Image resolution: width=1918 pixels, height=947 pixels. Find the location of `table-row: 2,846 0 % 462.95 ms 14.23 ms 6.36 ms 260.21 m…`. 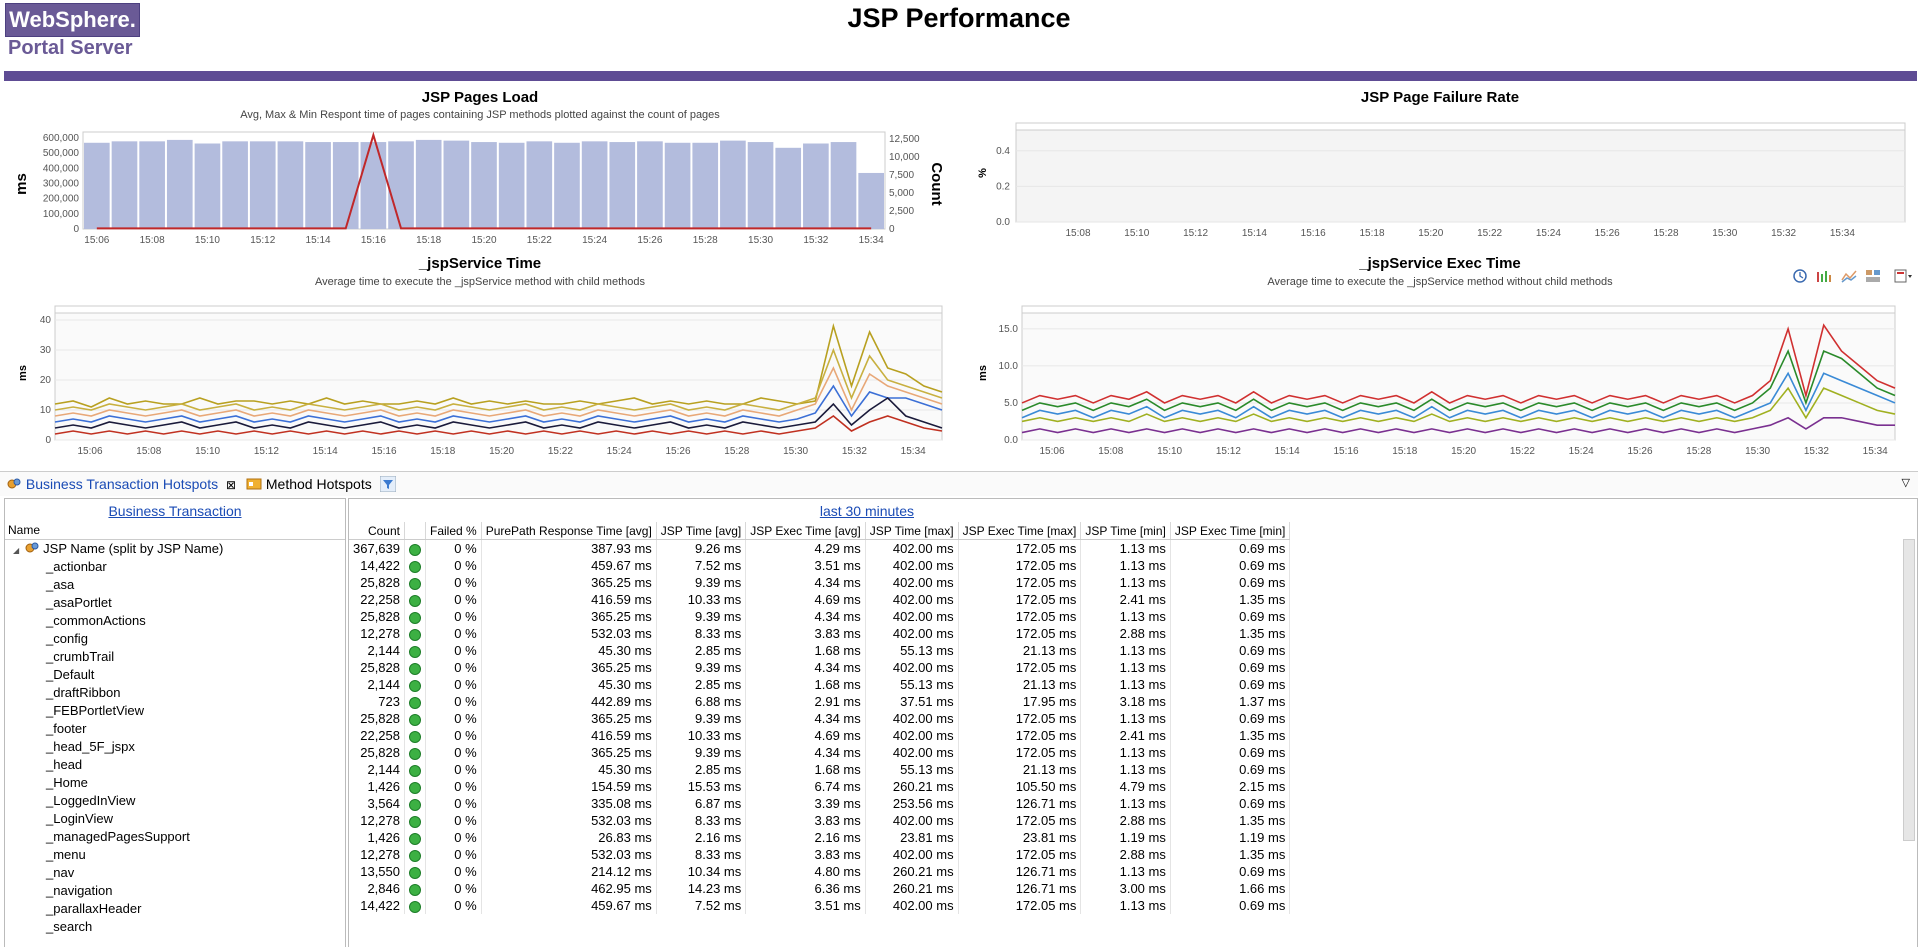

table-row: 2,846 0 % 462.95 ms 14.23 ms 6.36 ms 260.21 m… is located at coordinates (820, 888).